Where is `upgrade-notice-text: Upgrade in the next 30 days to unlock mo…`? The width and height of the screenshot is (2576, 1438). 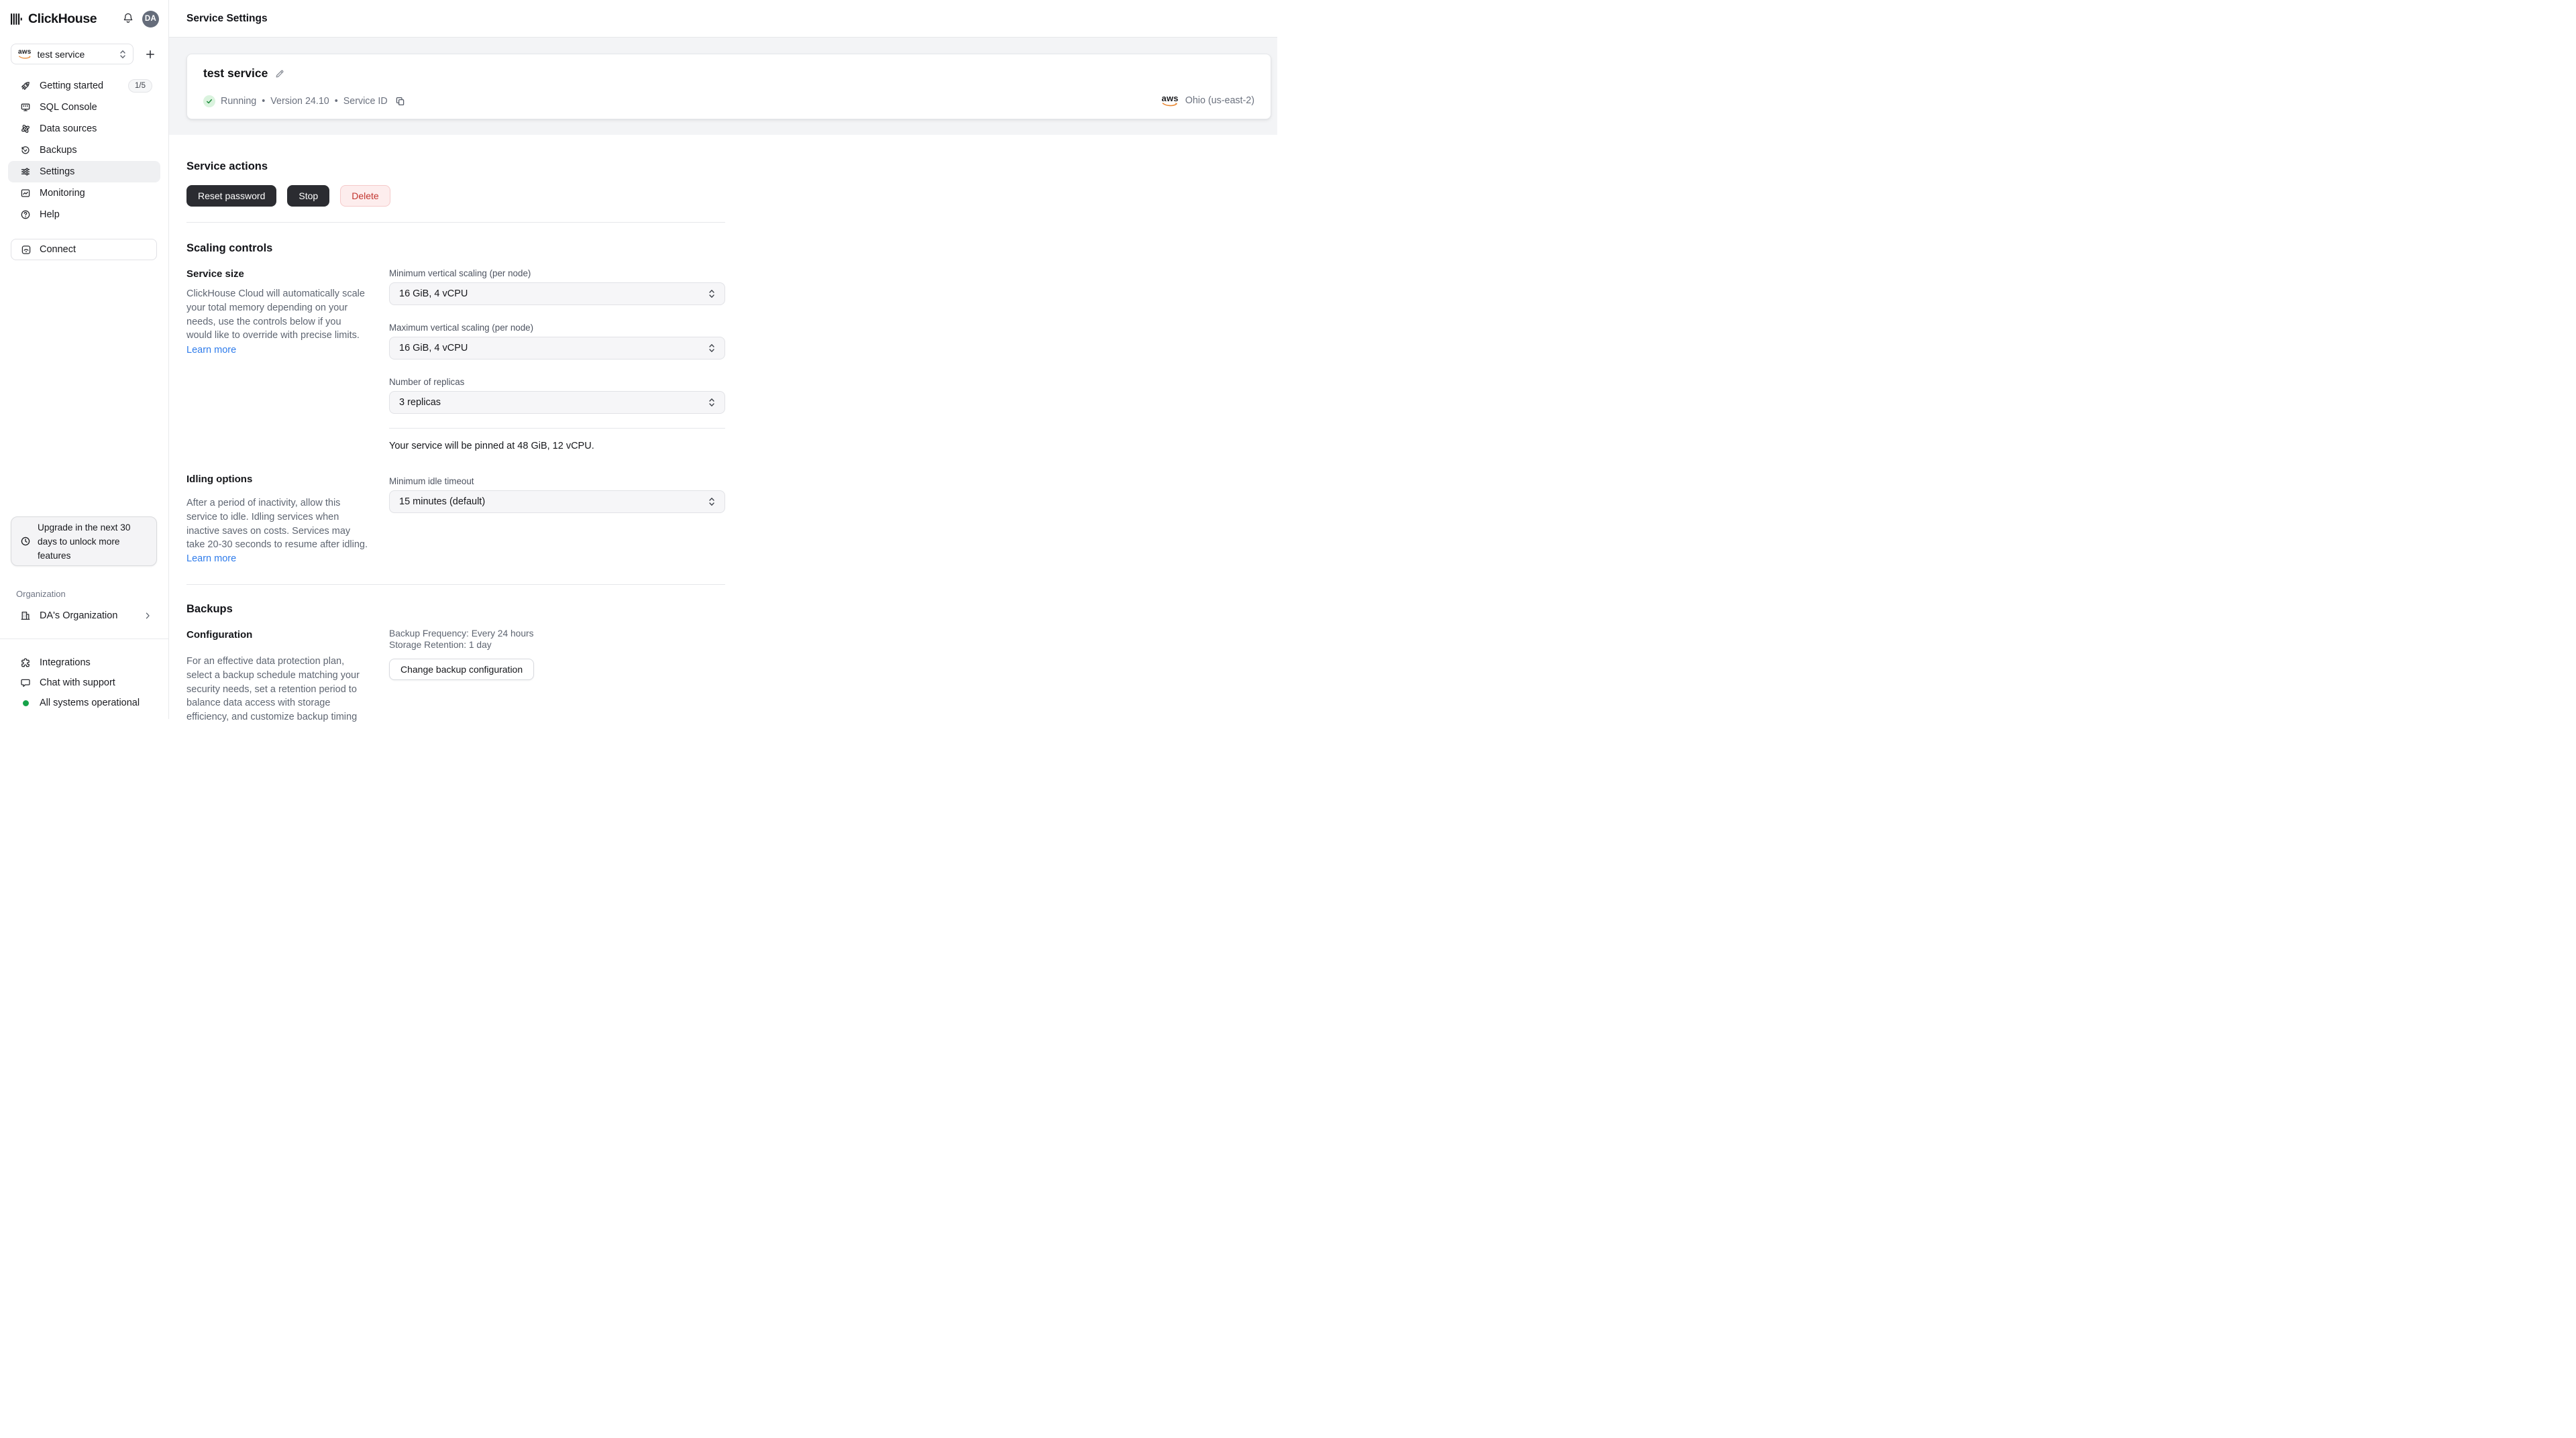 upgrade-notice-text: Upgrade in the next 30 days to unlock mo… is located at coordinates (84, 541).